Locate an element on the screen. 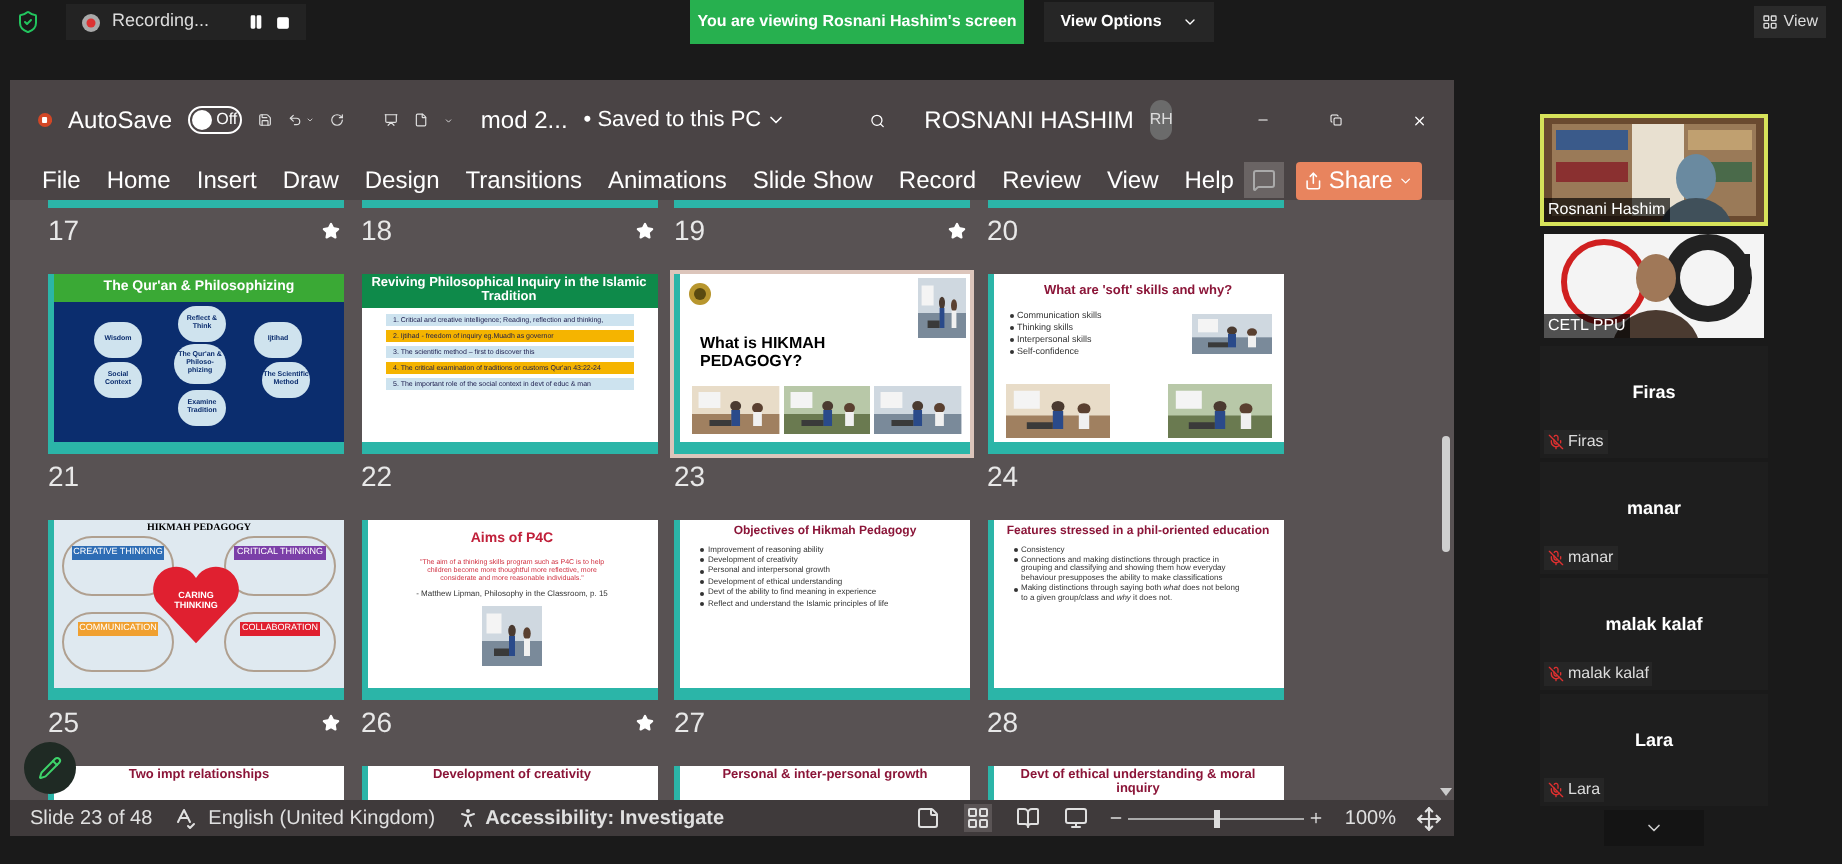  slide-number: 20 is located at coordinates (1003, 230).